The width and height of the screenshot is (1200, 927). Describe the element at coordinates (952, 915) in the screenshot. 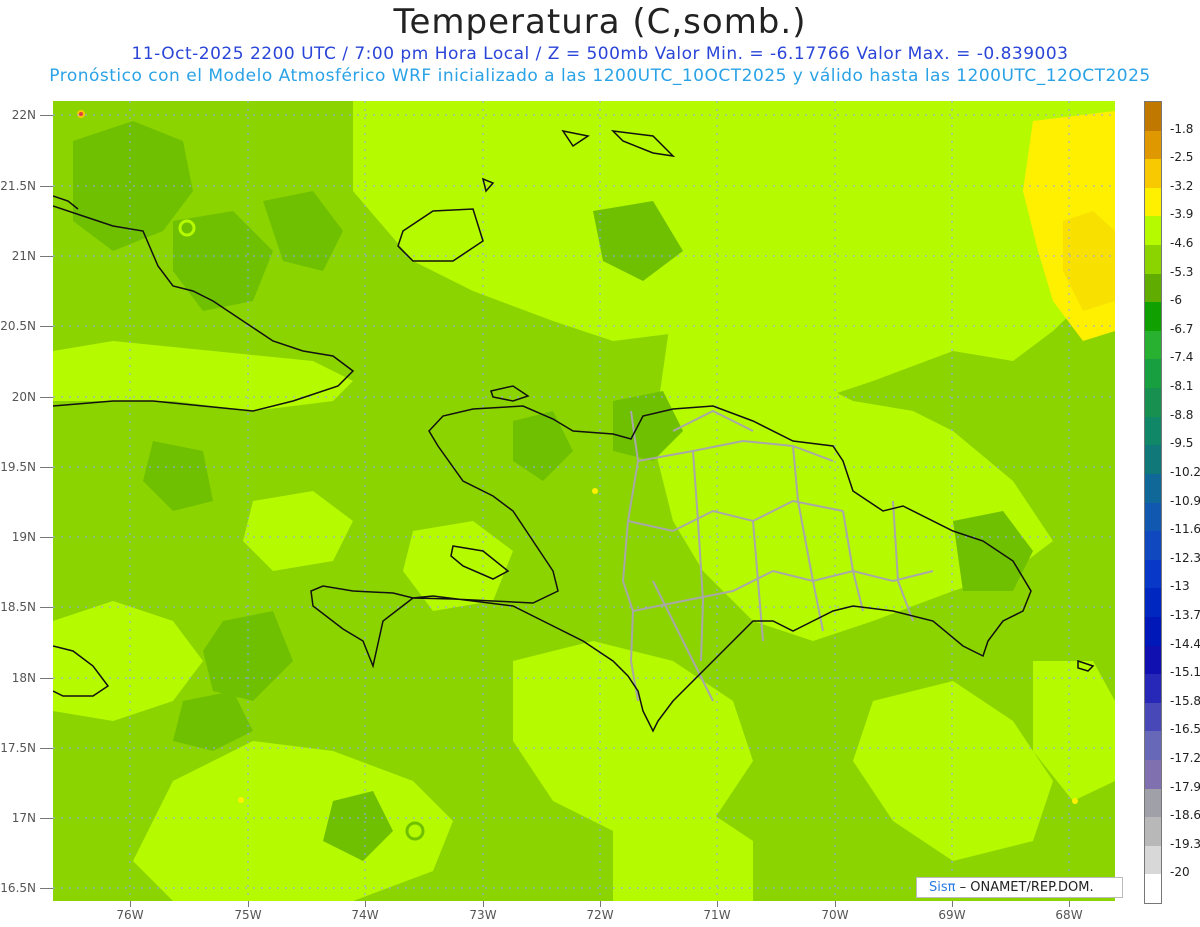

I see `lon-label: 69W` at that location.